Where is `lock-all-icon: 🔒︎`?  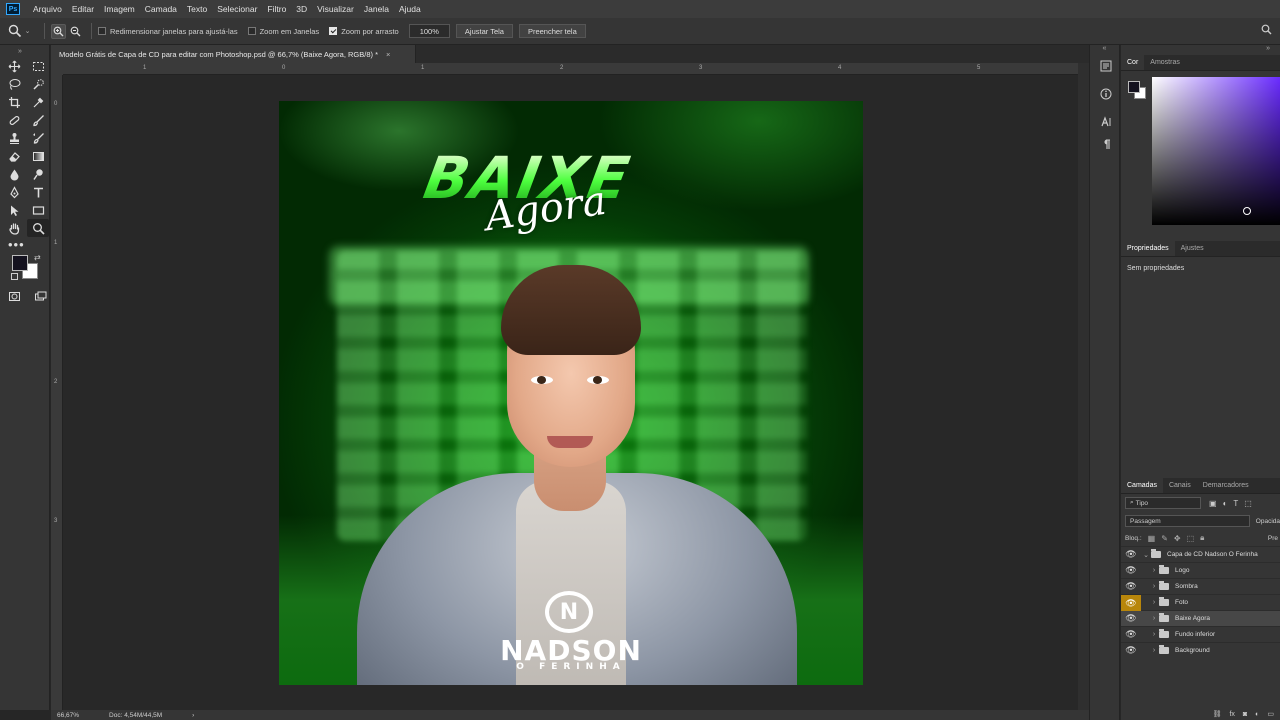 lock-all-icon: 🔒︎ is located at coordinates (1202, 538).